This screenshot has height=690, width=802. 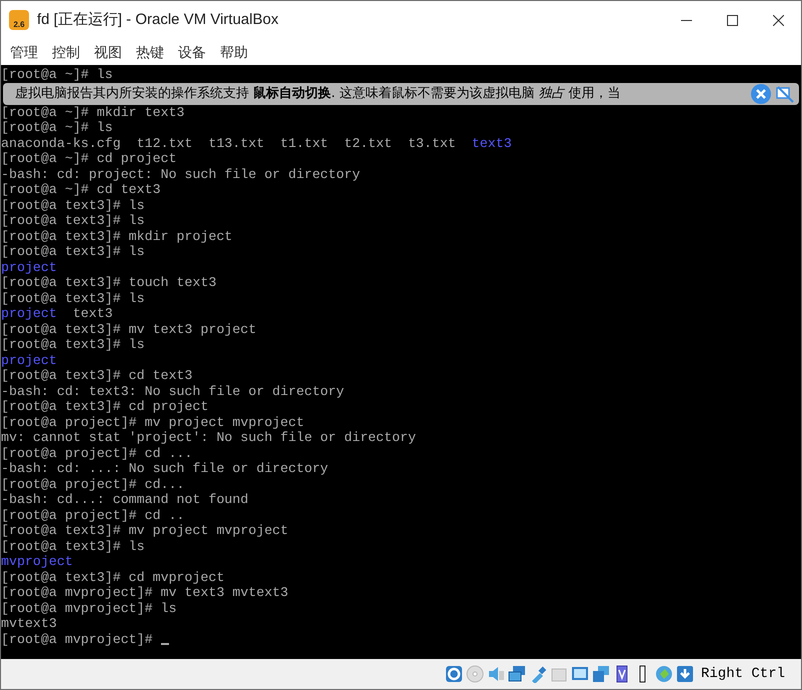 What do you see at coordinates (37, 562) in the screenshot?
I see `directory-name: mvproject` at bounding box center [37, 562].